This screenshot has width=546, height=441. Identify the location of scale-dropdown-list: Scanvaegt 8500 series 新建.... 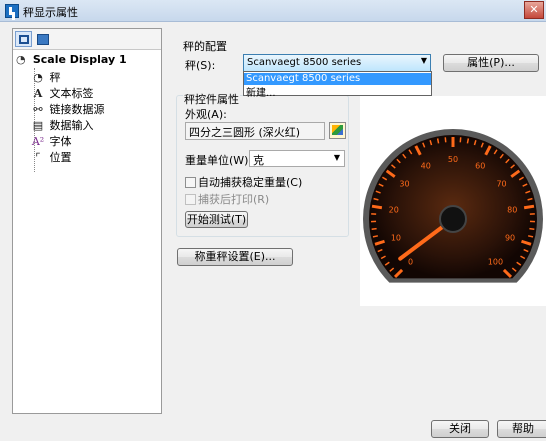
(337, 85).